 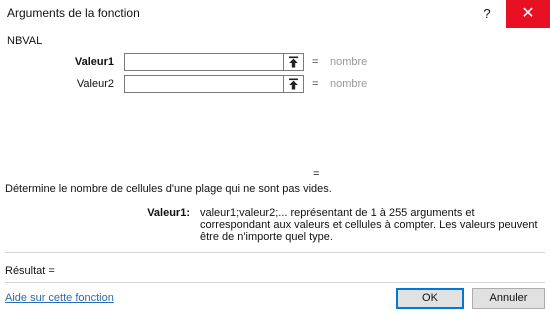 I want to click on help-button: ?, so click(x=487, y=14).